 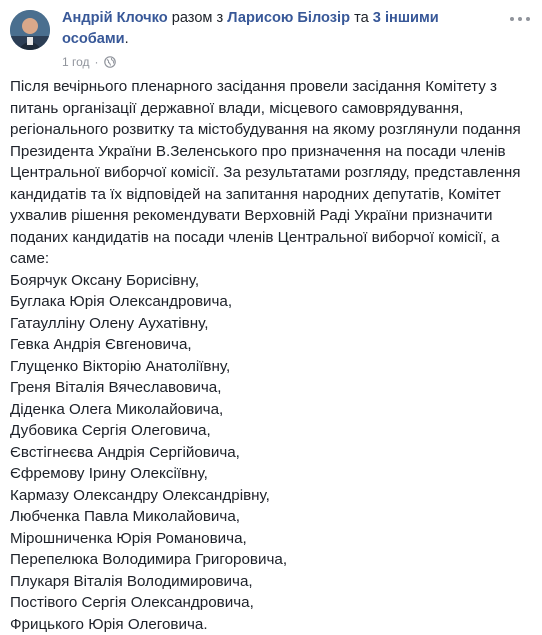 What do you see at coordinates (272, 603) in the screenshot?
I see `candidate-name: Постівого Сергія Олександровича,` at bounding box center [272, 603].